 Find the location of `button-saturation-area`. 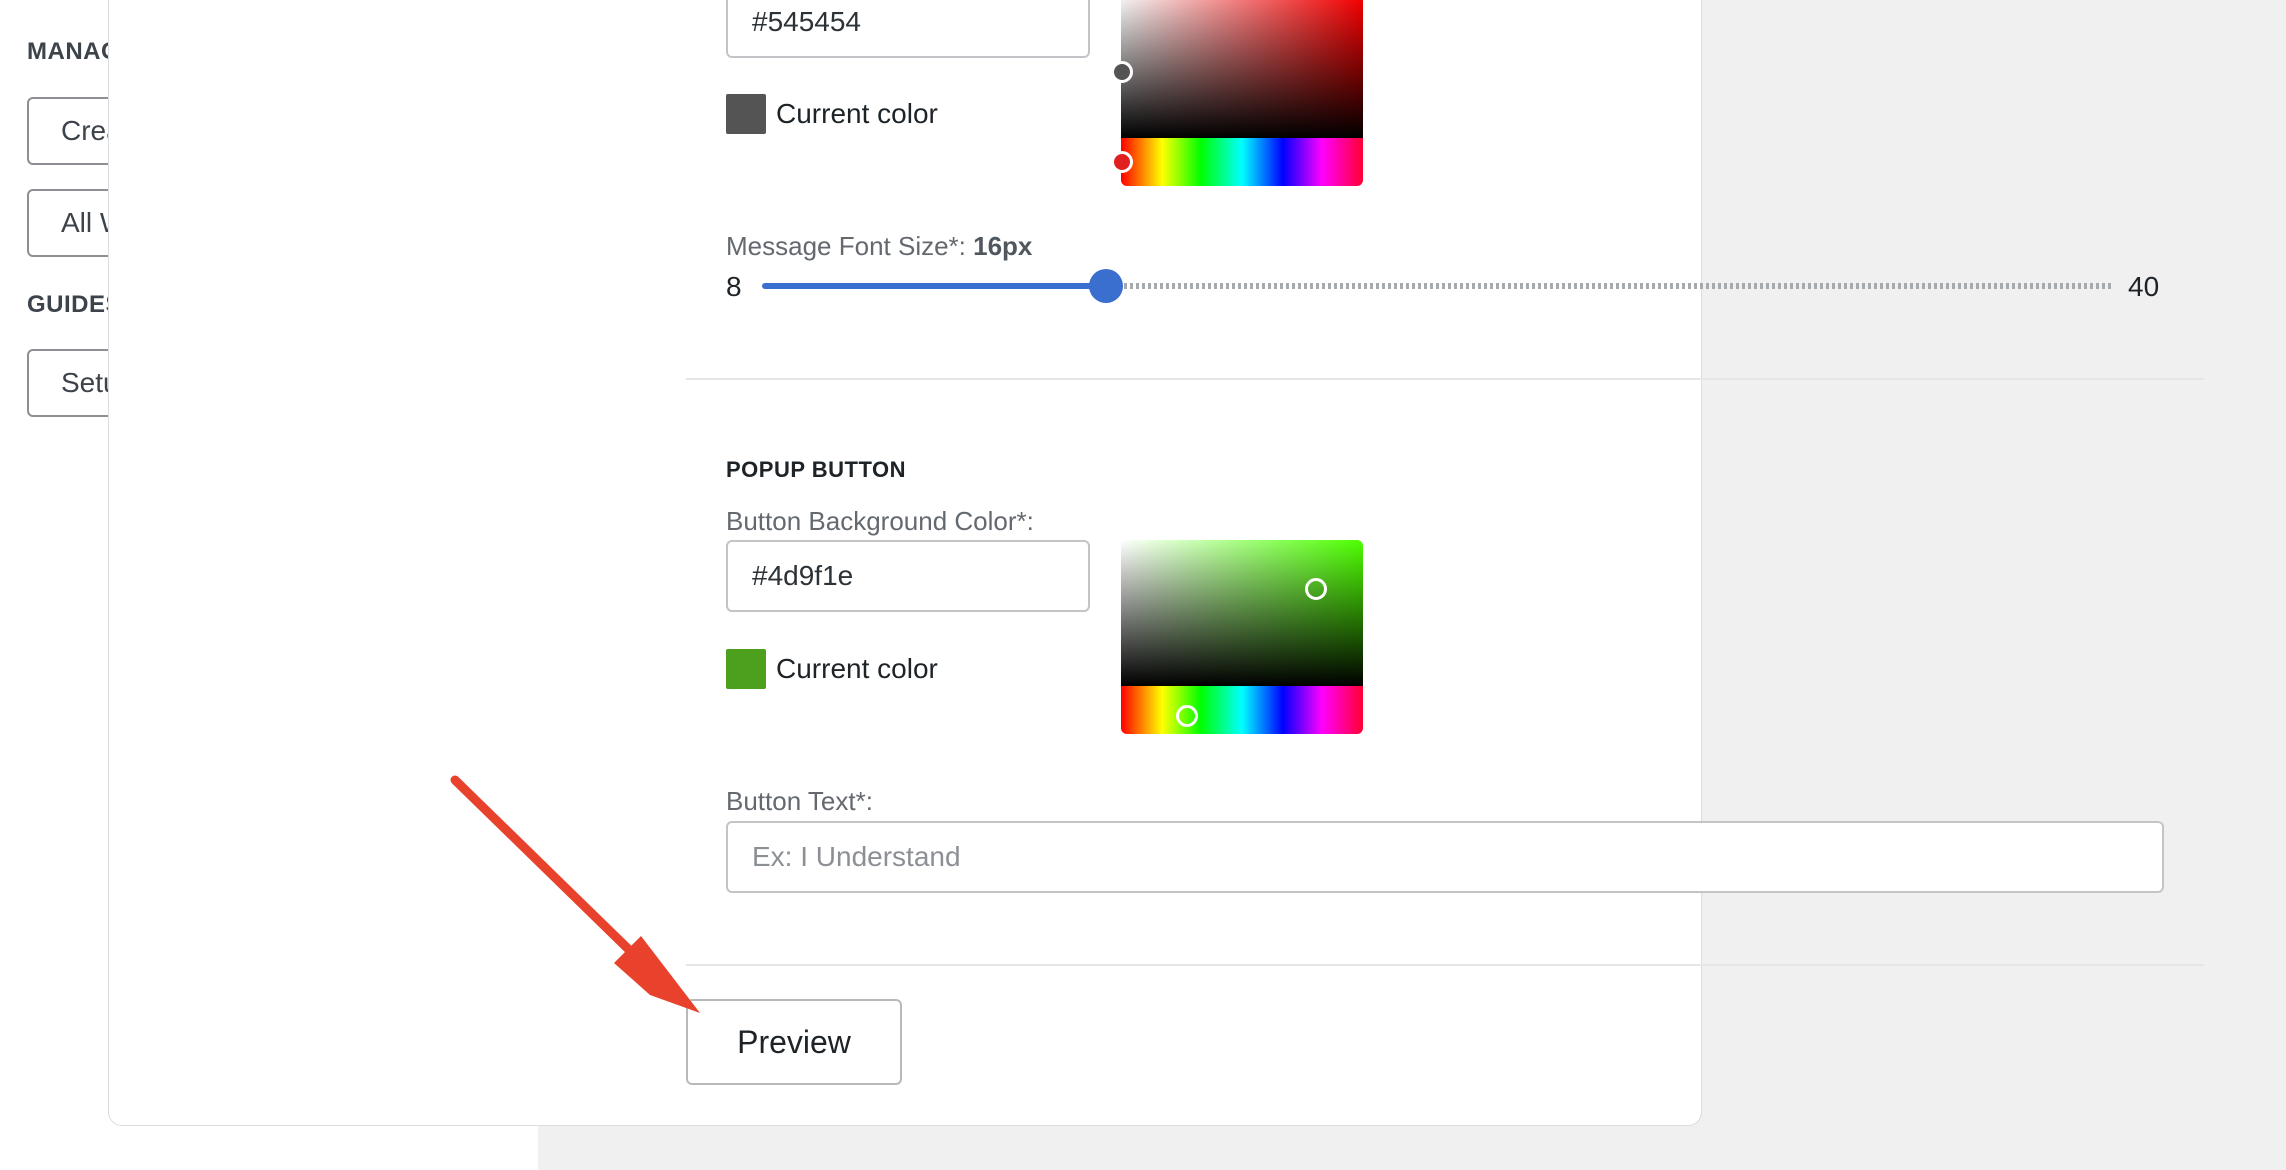

button-saturation-area is located at coordinates (1242, 613).